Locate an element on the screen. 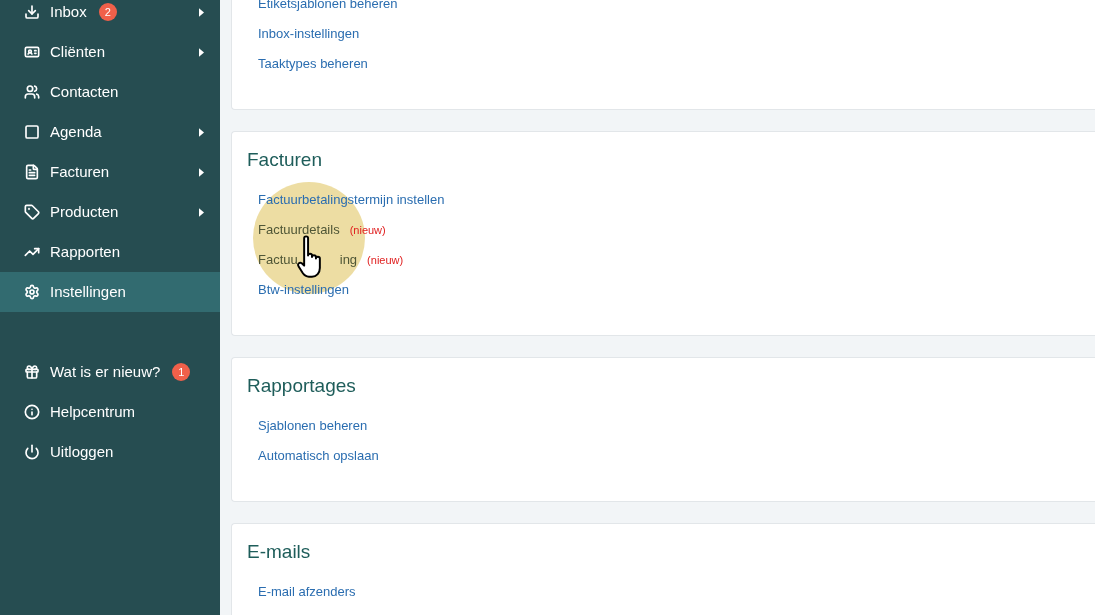 The width and height of the screenshot is (1095, 615). sidebar-item: Contacten is located at coordinates (110, 92).